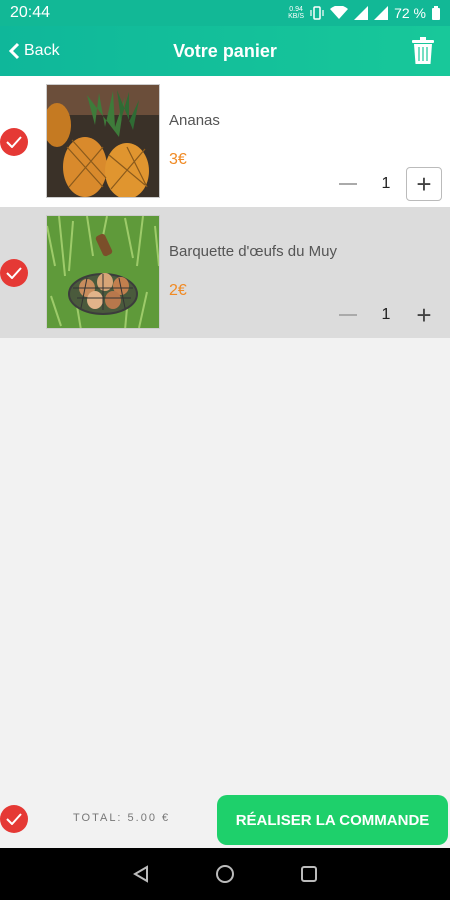 This screenshot has width=450, height=900. I want to click on trash-icon, so click(423, 51).